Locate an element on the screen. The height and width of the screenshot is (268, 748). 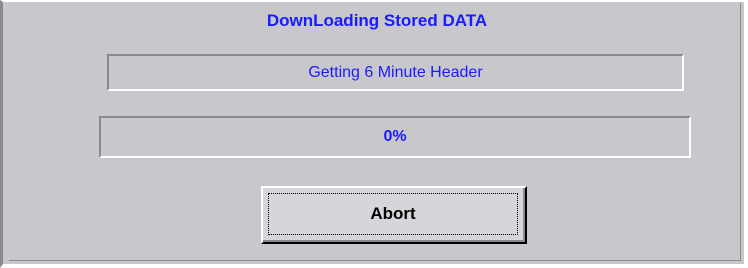
progress-bar: 0% is located at coordinates (395, 137).